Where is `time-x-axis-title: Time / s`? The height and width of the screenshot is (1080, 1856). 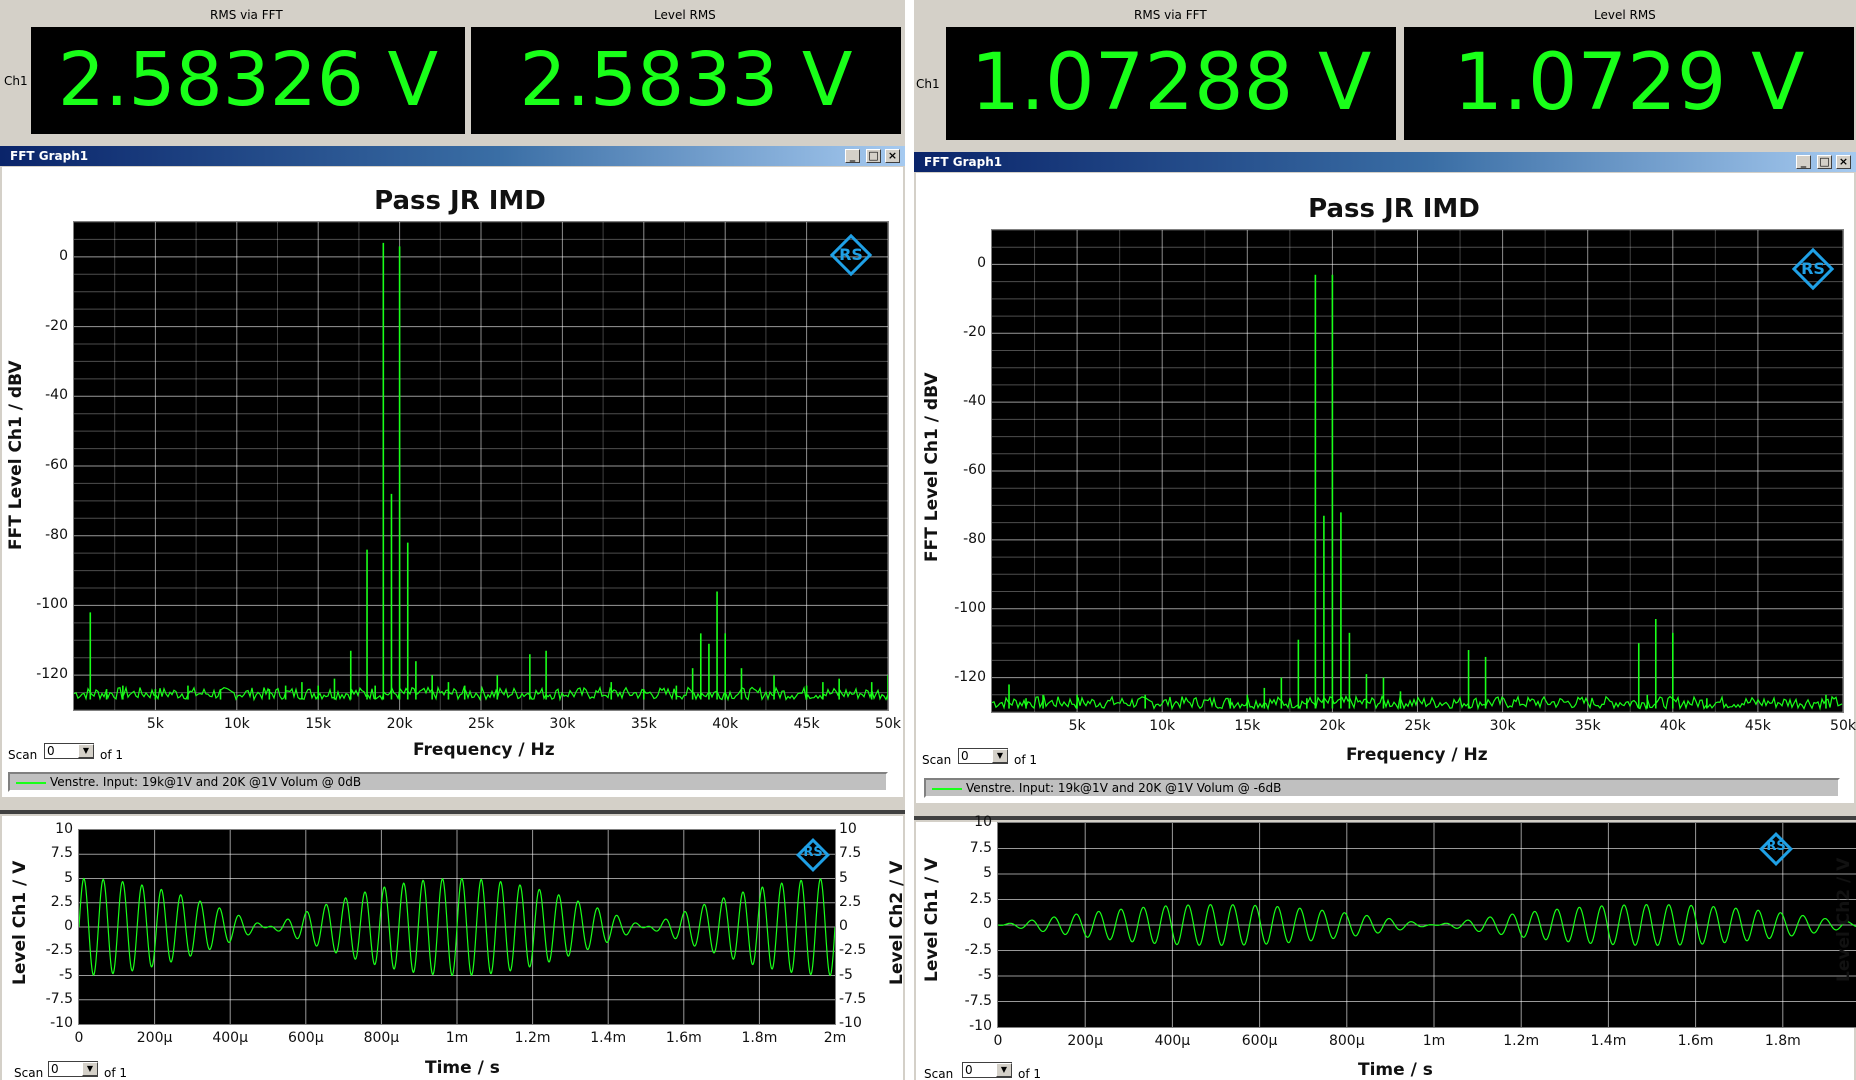
time-x-axis-title: Time / s is located at coordinates (462, 1068).